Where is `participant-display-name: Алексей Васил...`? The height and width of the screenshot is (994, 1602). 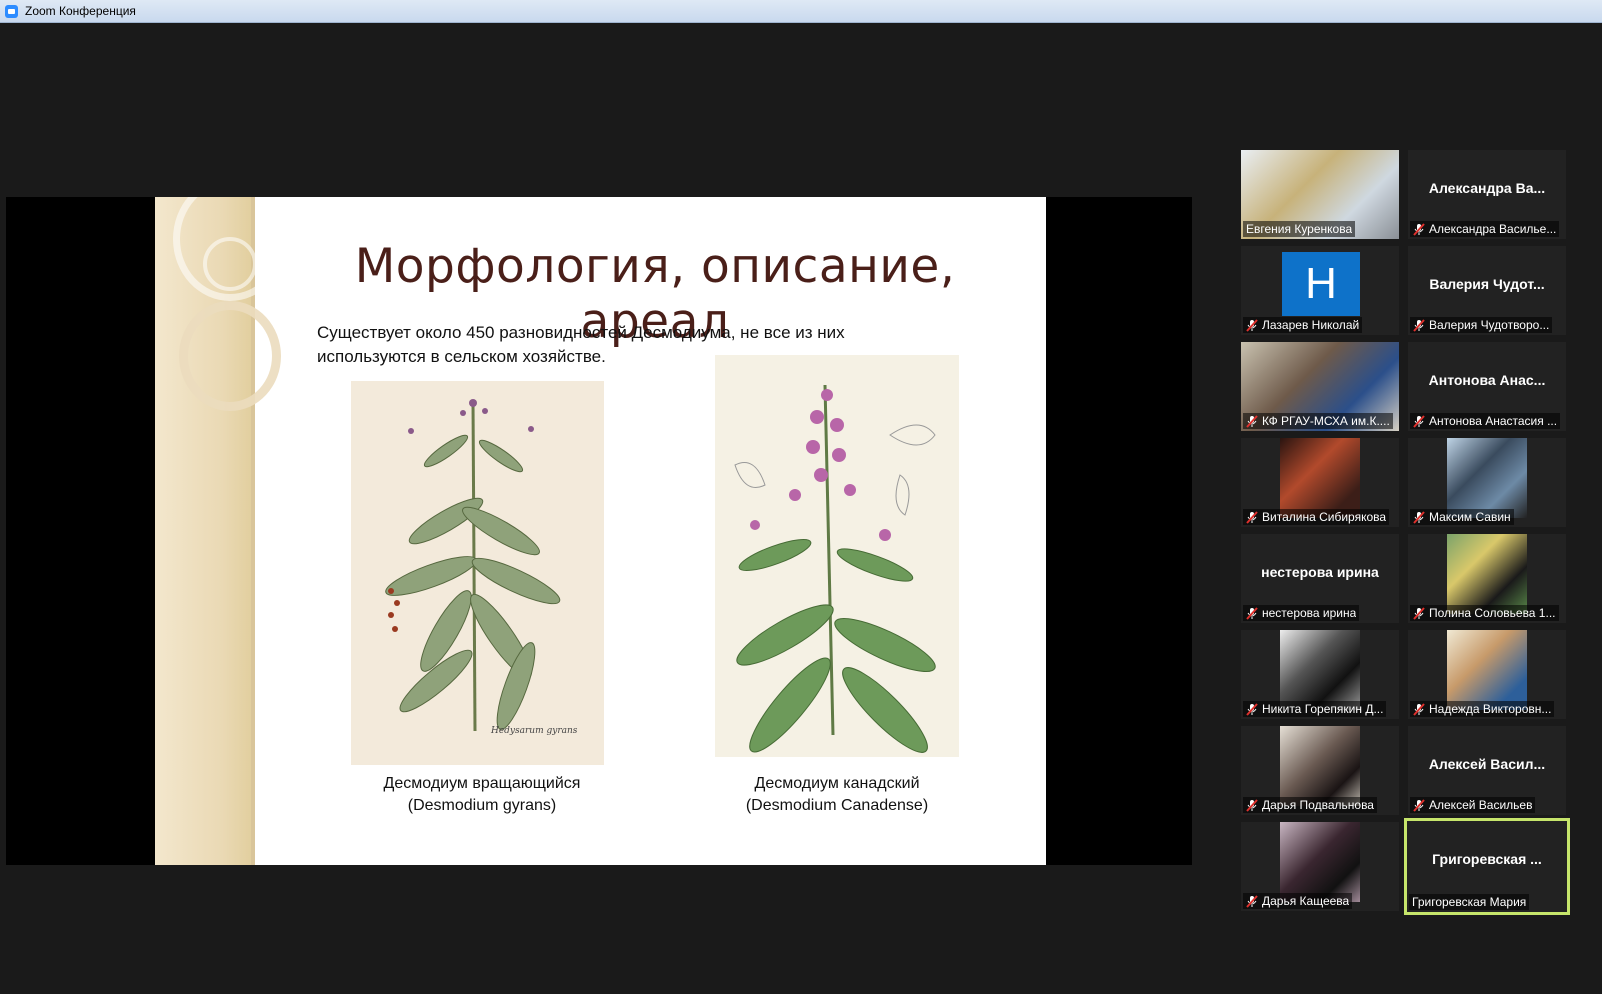 participant-display-name: Алексей Васил... is located at coordinates (1487, 764).